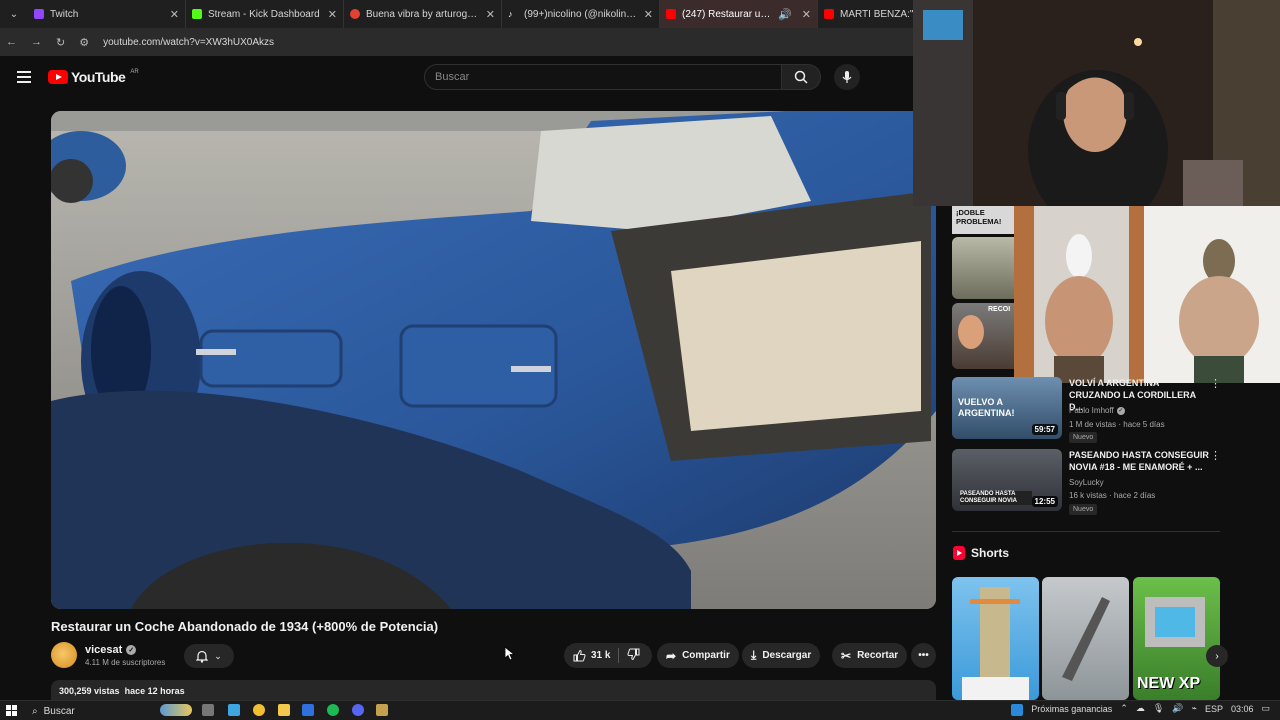 The height and width of the screenshot is (720, 1280). I want to click on tab-youtube-active: (247) Restaurar un Coche A 🔊 ✕, so click(739, 14).